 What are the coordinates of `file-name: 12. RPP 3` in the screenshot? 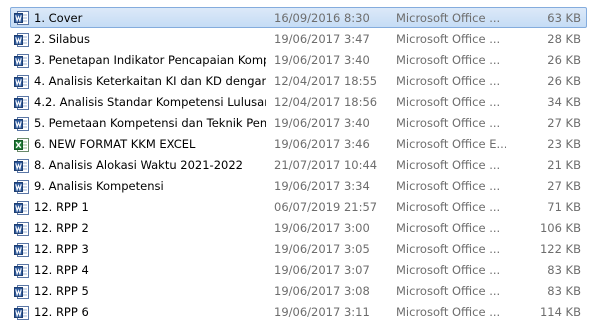 It's located at (61, 249).